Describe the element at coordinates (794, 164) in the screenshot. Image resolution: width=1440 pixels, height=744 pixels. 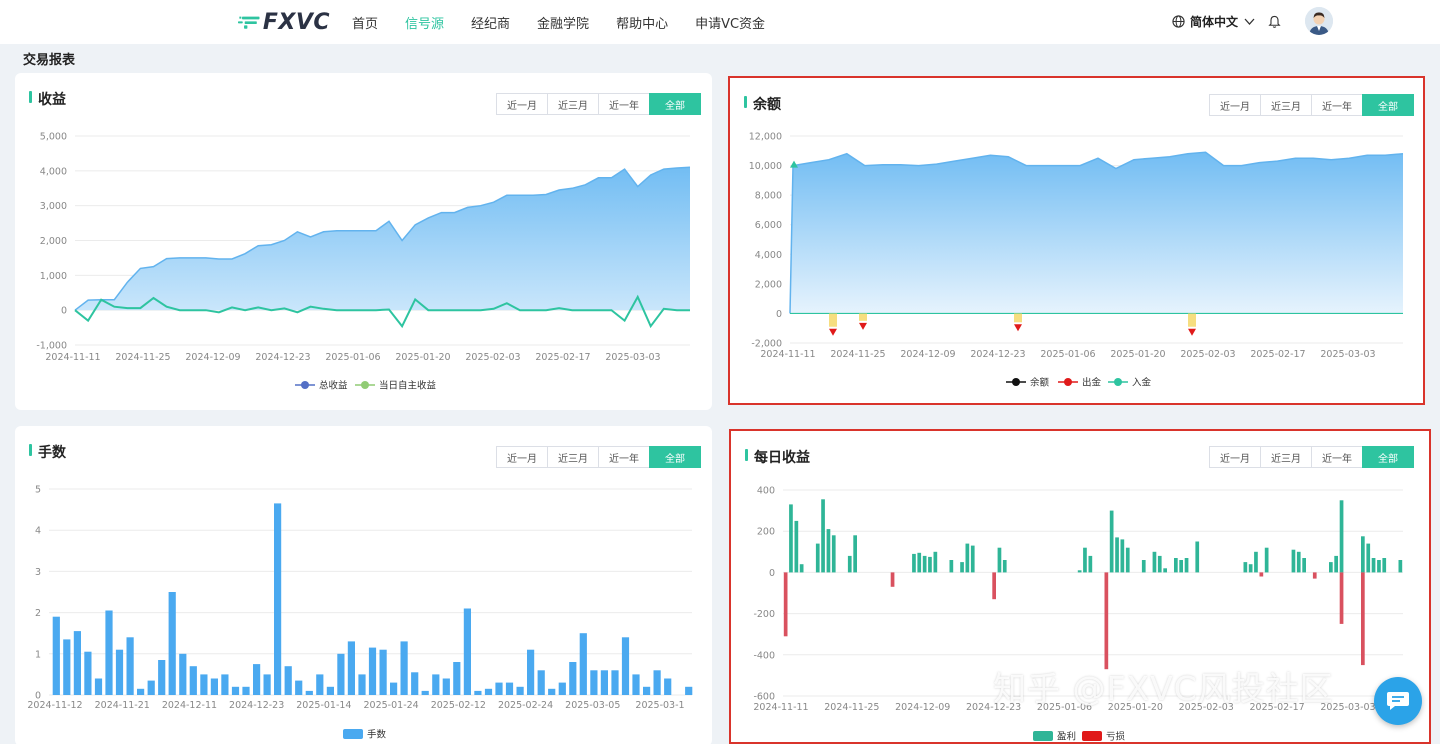
I see `deposit-marker` at that location.